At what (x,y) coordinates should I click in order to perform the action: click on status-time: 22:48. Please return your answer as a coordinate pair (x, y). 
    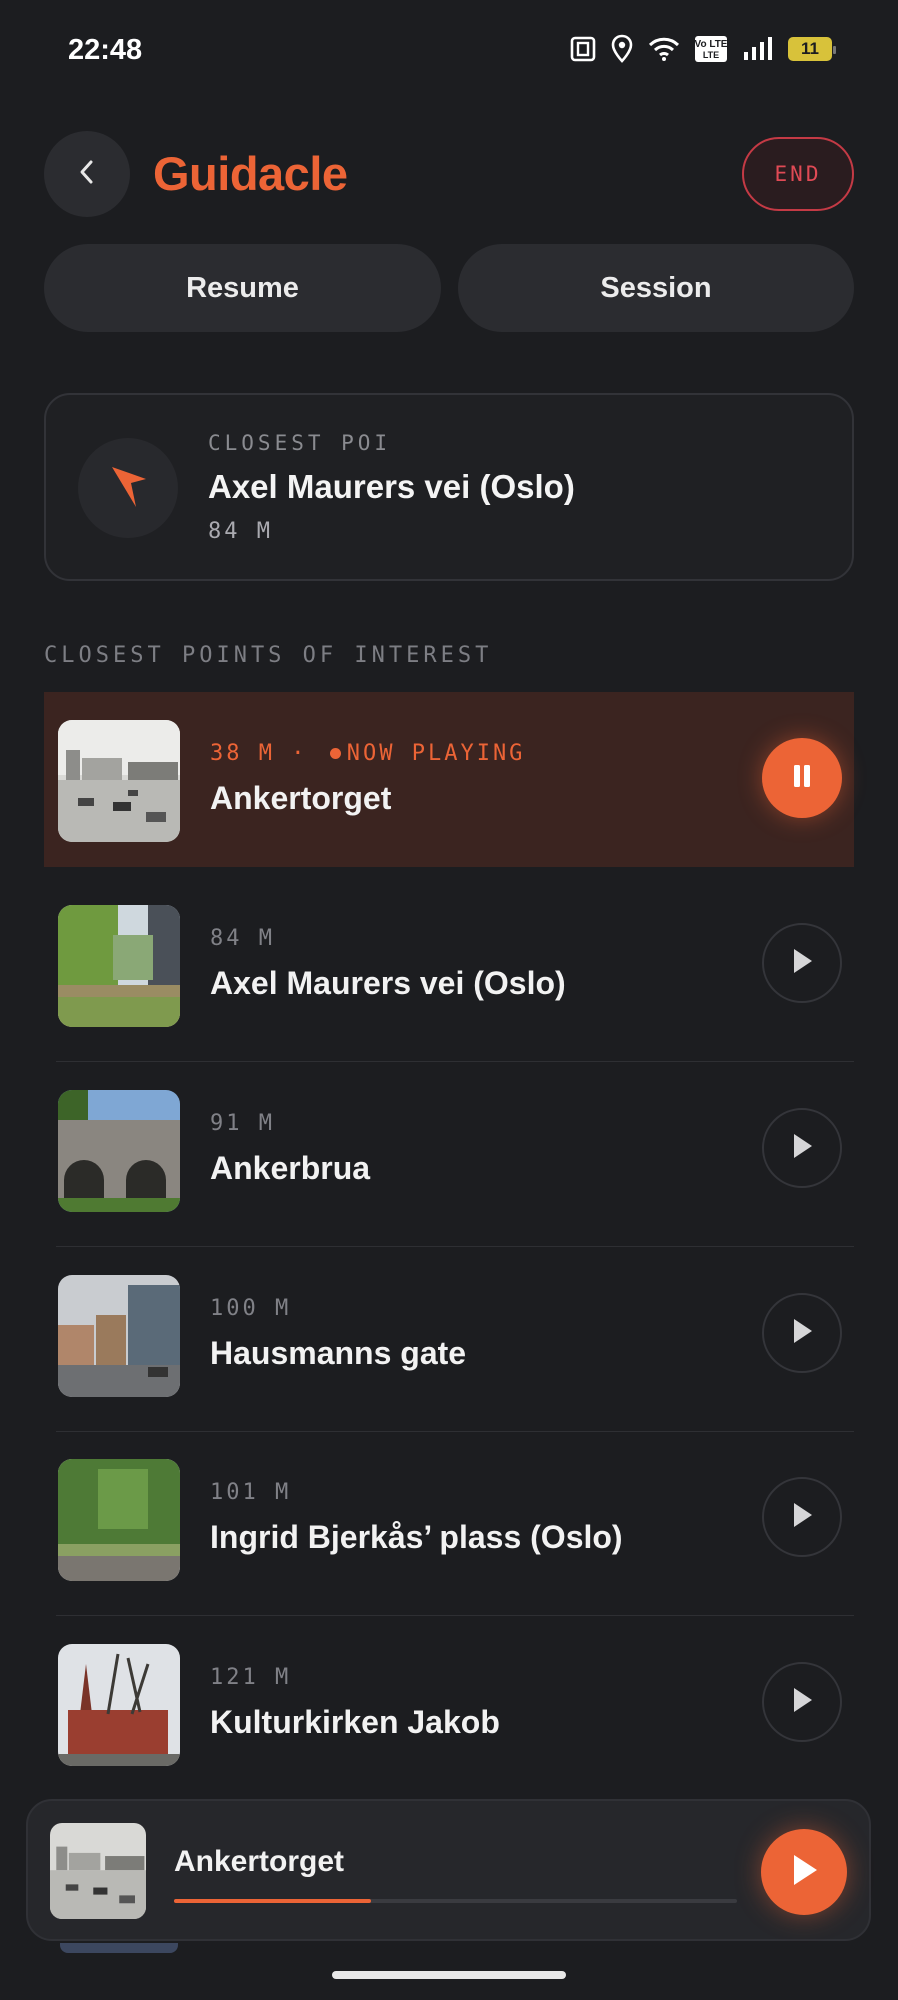
    Looking at the image, I should click on (105, 50).